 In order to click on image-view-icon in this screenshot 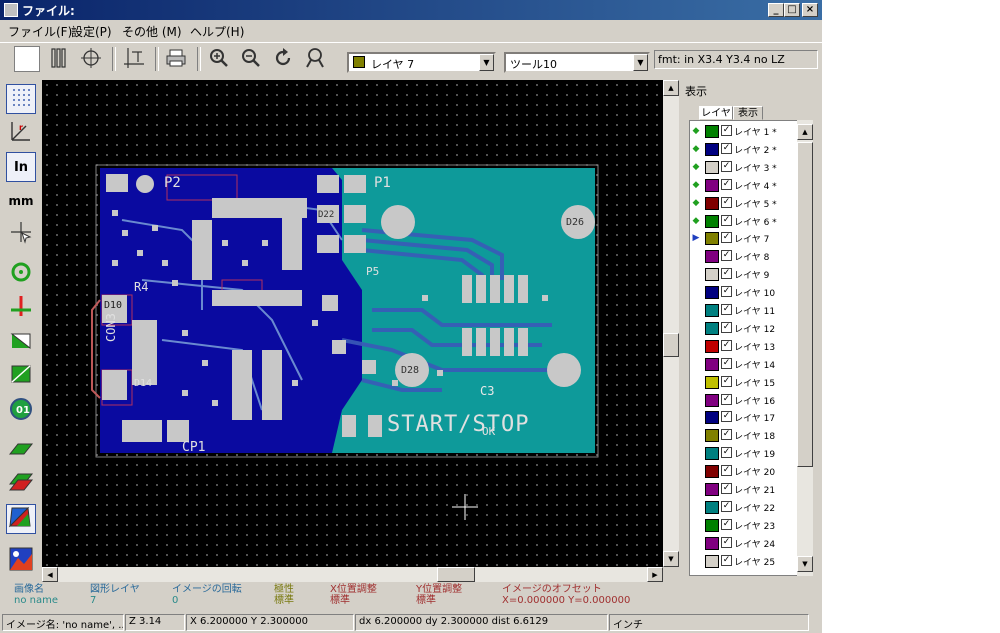, I will do `click(21, 561)`.